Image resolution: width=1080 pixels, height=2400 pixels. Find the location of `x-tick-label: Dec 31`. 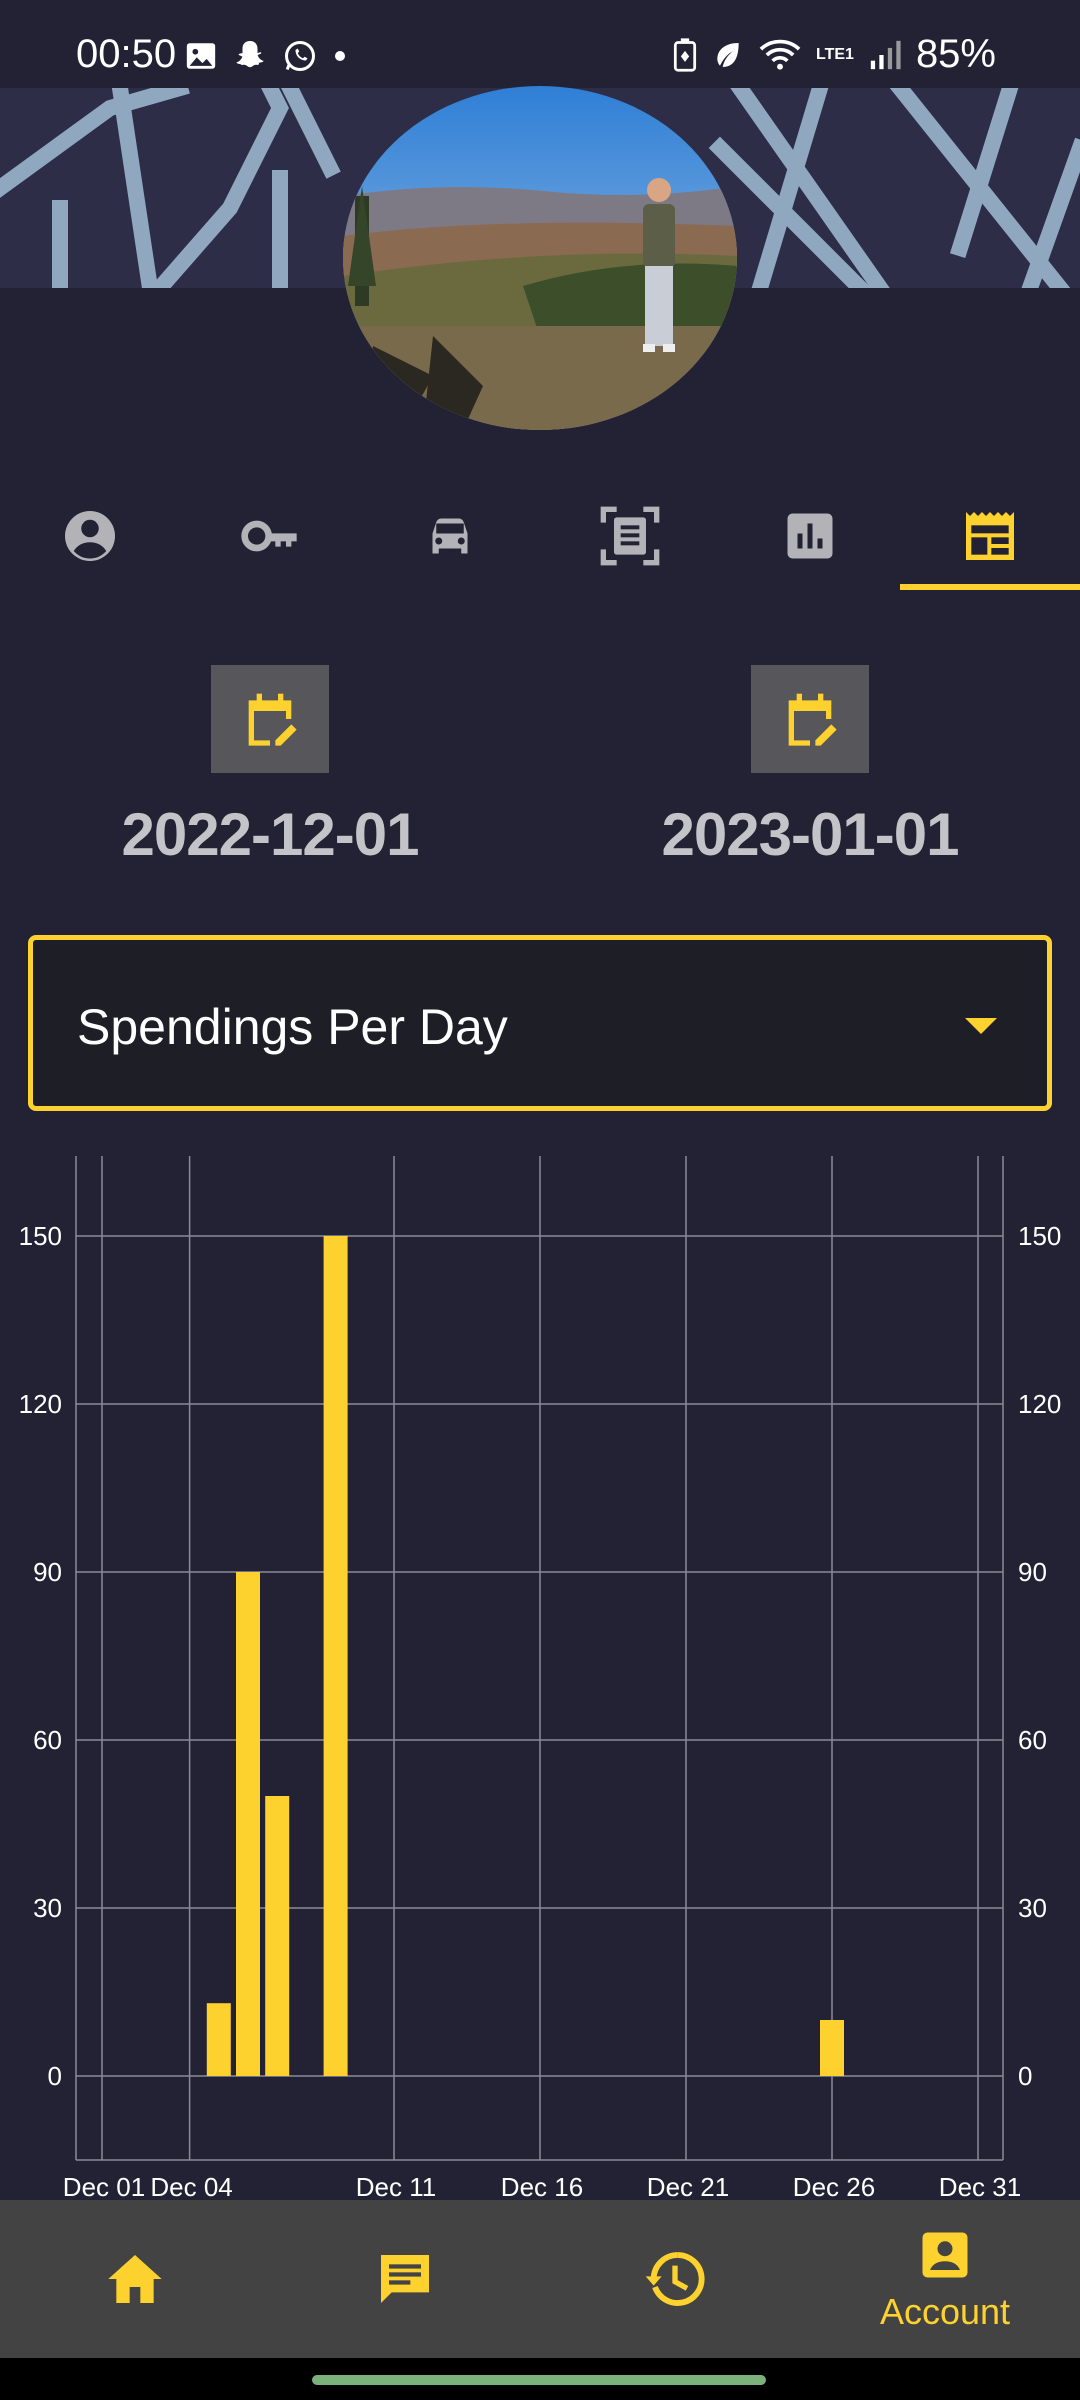

x-tick-label: Dec 31 is located at coordinates (980, 2186).